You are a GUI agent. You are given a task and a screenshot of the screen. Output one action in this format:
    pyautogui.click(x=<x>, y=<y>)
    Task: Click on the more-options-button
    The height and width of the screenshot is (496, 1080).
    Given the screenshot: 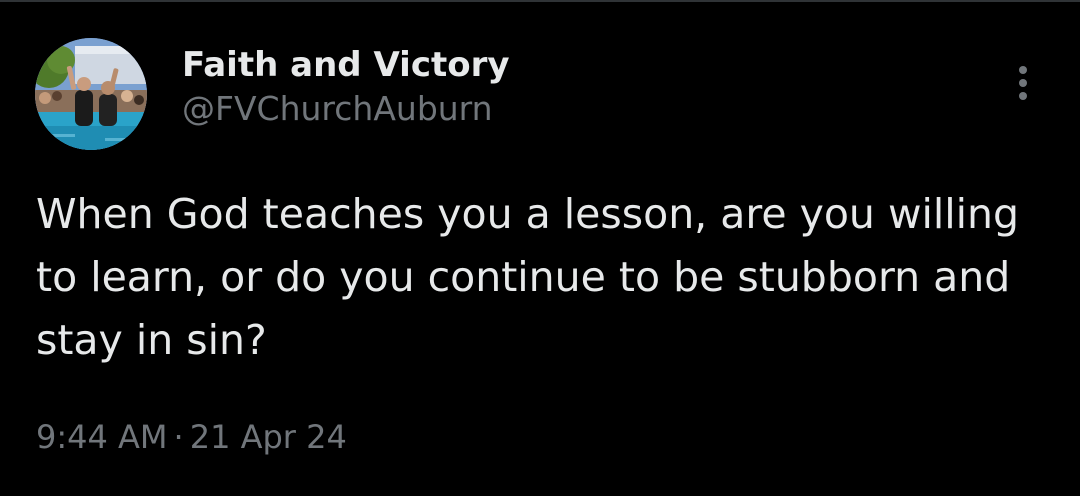 What is the action you would take?
    pyautogui.click(x=1023, y=83)
    